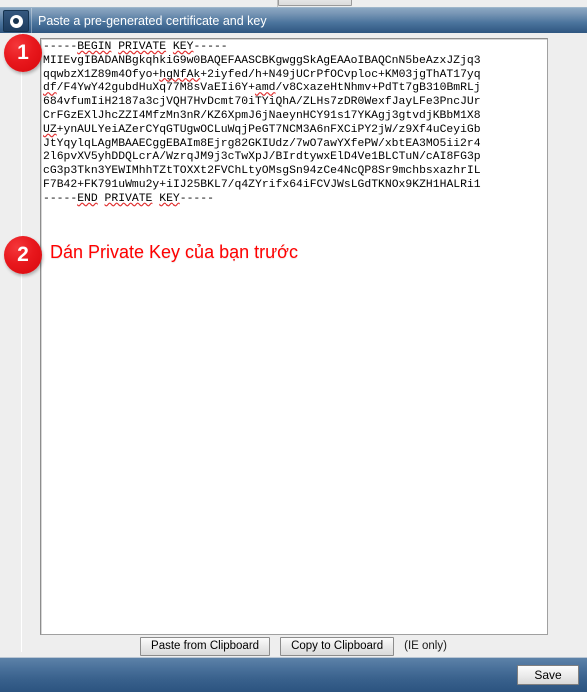  What do you see at coordinates (265, 88) in the screenshot?
I see `spellcheck-underline: amd` at bounding box center [265, 88].